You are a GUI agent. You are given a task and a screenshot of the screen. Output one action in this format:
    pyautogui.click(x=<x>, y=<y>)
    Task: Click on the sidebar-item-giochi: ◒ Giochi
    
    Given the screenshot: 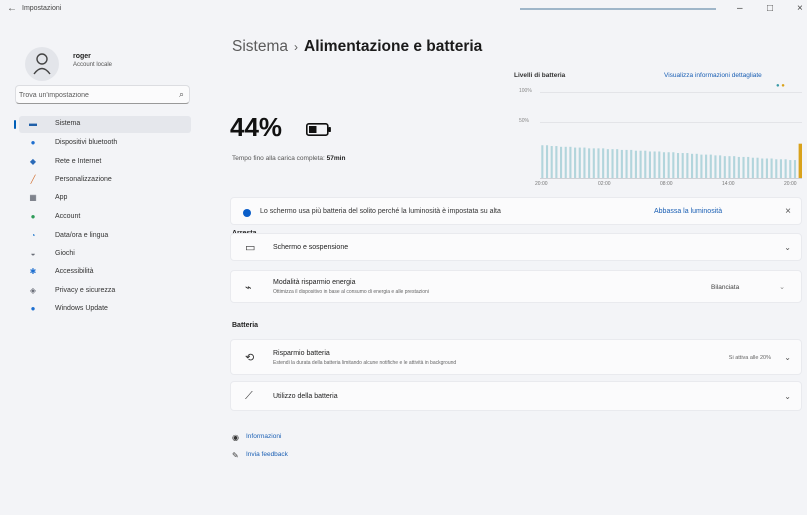 What is the action you would take?
    pyautogui.click(x=105, y=254)
    